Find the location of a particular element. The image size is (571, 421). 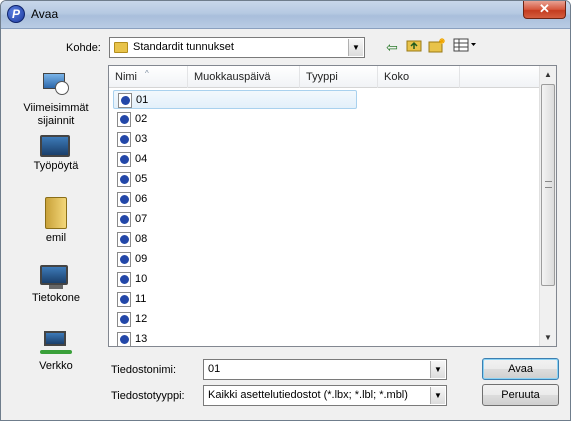

place-label: Työpöytä is located at coordinates (56, 166).